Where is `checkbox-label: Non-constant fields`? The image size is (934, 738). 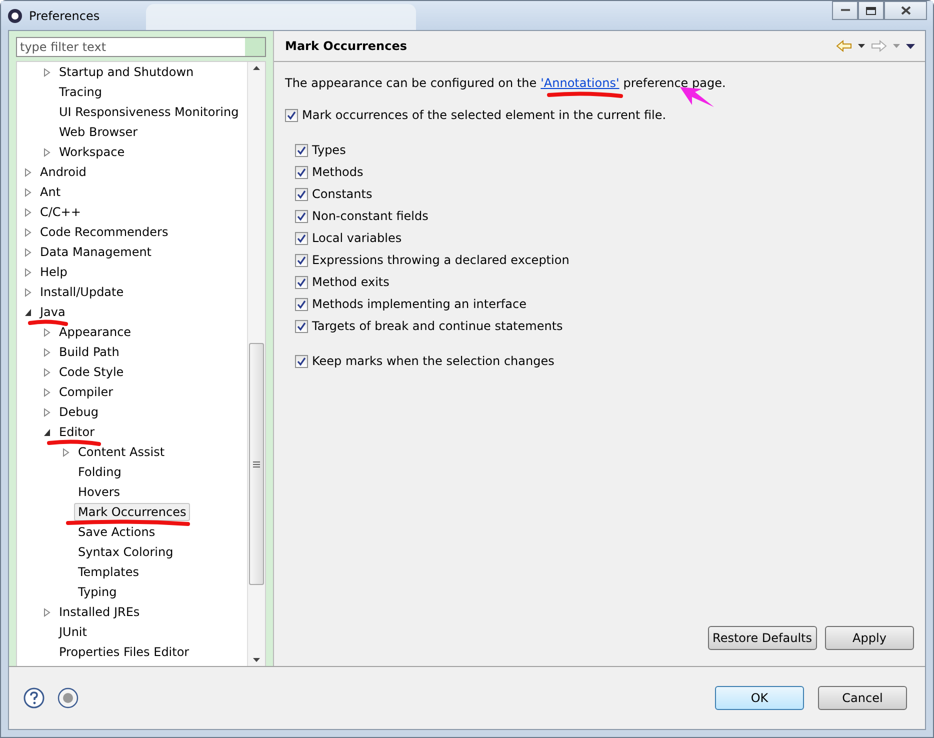 checkbox-label: Non-constant fields is located at coordinates (370, 216).